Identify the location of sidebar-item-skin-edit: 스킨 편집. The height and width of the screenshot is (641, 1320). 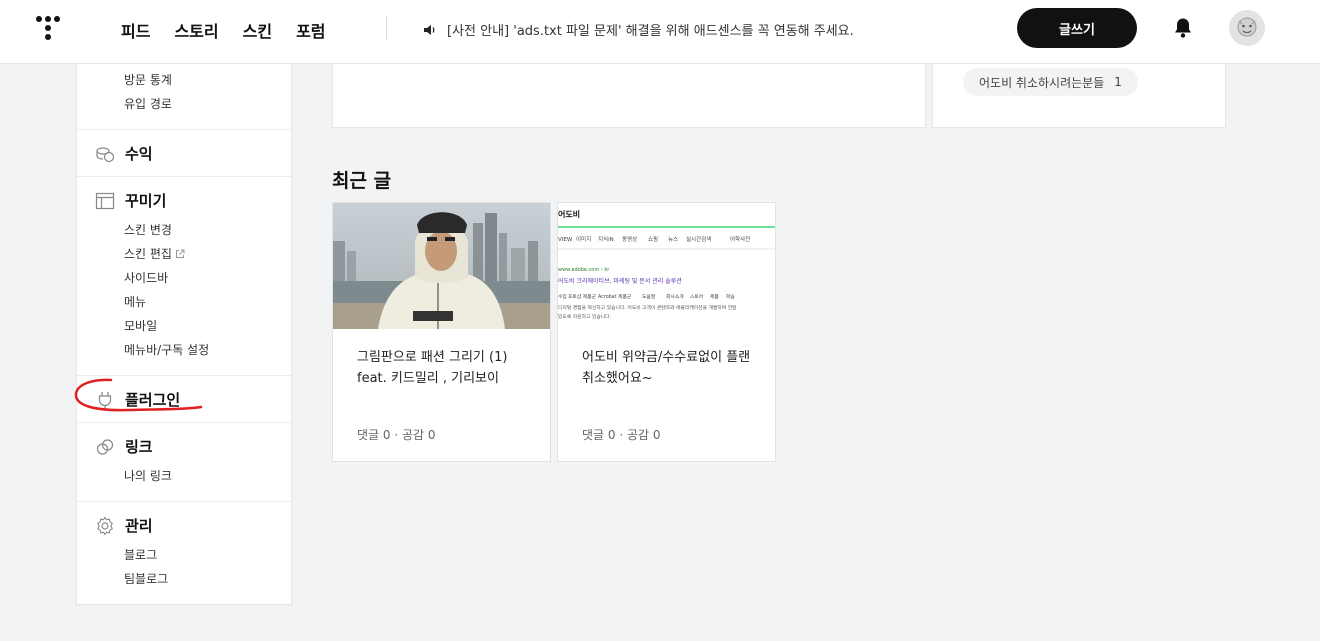
(154, 253).